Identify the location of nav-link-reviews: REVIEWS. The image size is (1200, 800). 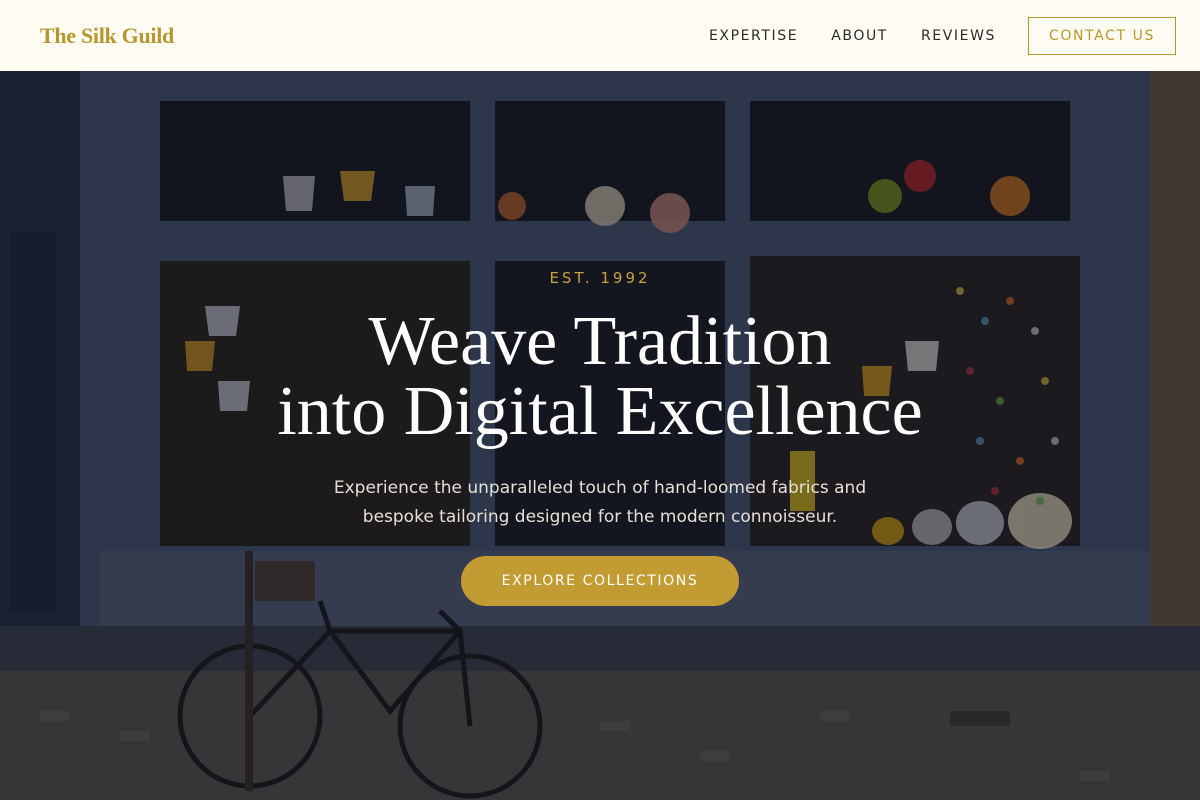
(958, 36).